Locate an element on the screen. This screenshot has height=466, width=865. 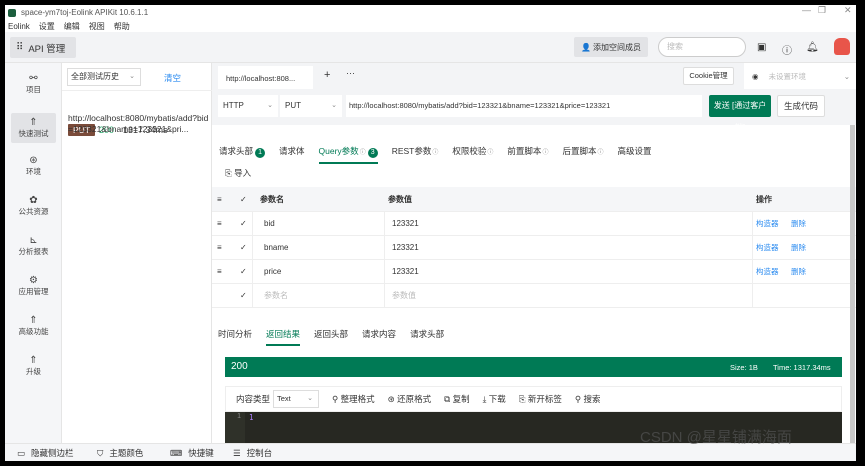
menu-help: 帮助 is located at coordinates (122, 26).